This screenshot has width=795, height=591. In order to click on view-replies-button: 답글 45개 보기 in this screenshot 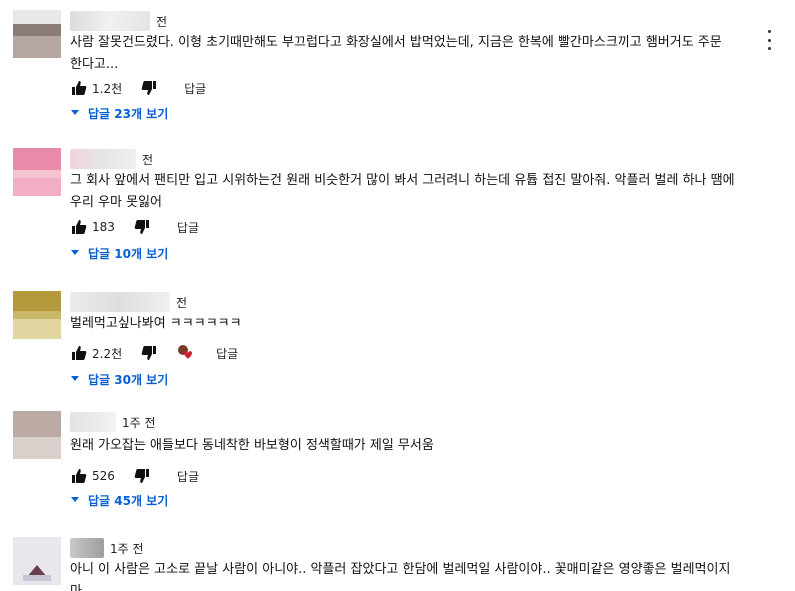, I will do `click(119, 500)`.